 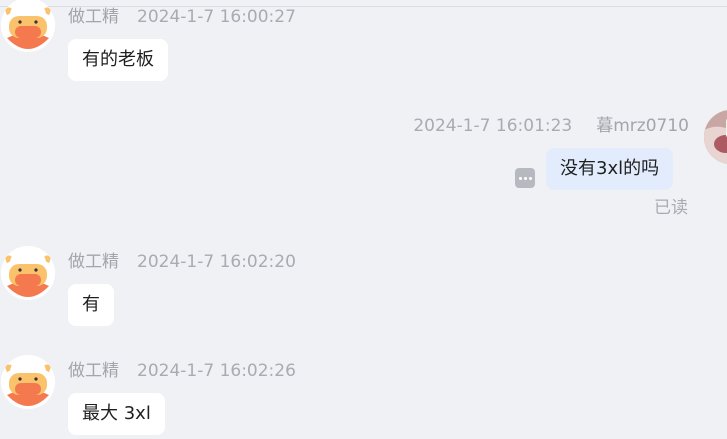 I want to click on message-meta: 2024-1-7 16:01:23 暮mrz0710, so click(x=551, y=123).